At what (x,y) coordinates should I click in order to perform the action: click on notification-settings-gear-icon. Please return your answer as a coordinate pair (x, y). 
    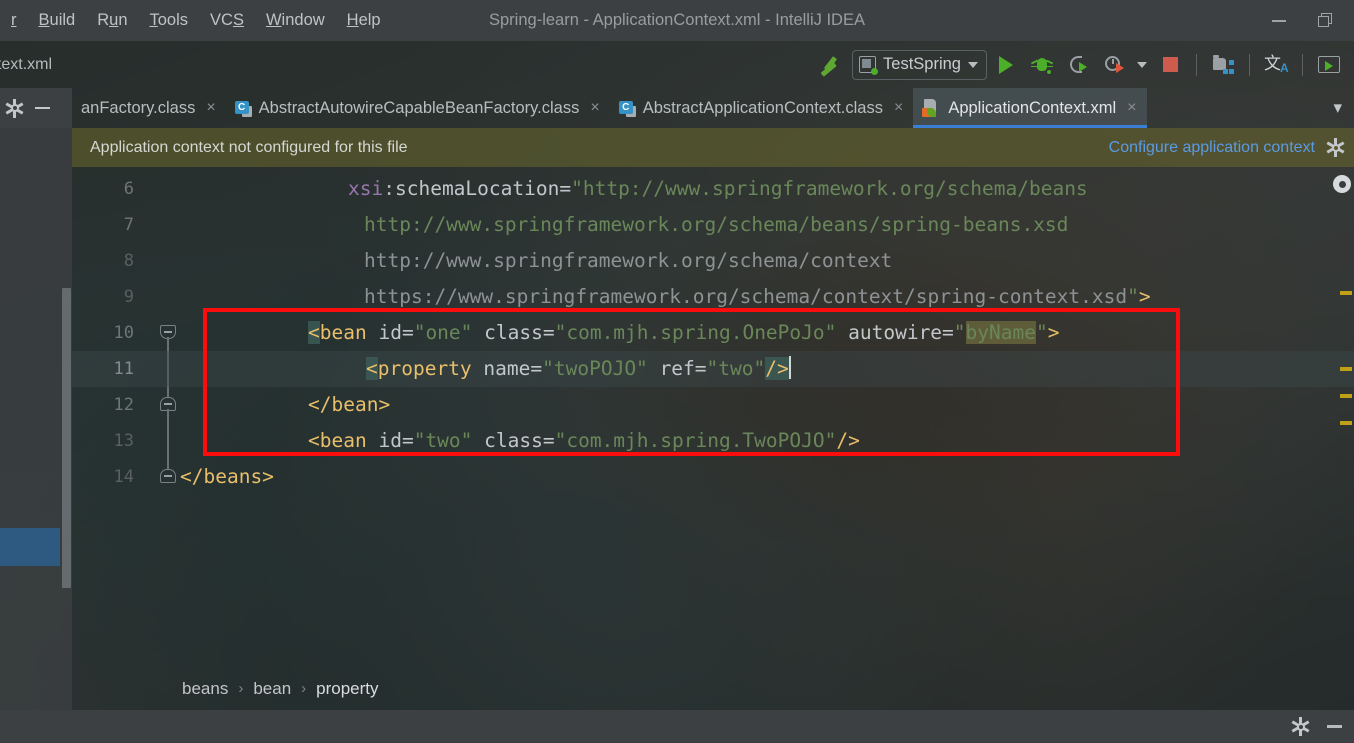
    Looking at the image, I should click on (1335, 147).